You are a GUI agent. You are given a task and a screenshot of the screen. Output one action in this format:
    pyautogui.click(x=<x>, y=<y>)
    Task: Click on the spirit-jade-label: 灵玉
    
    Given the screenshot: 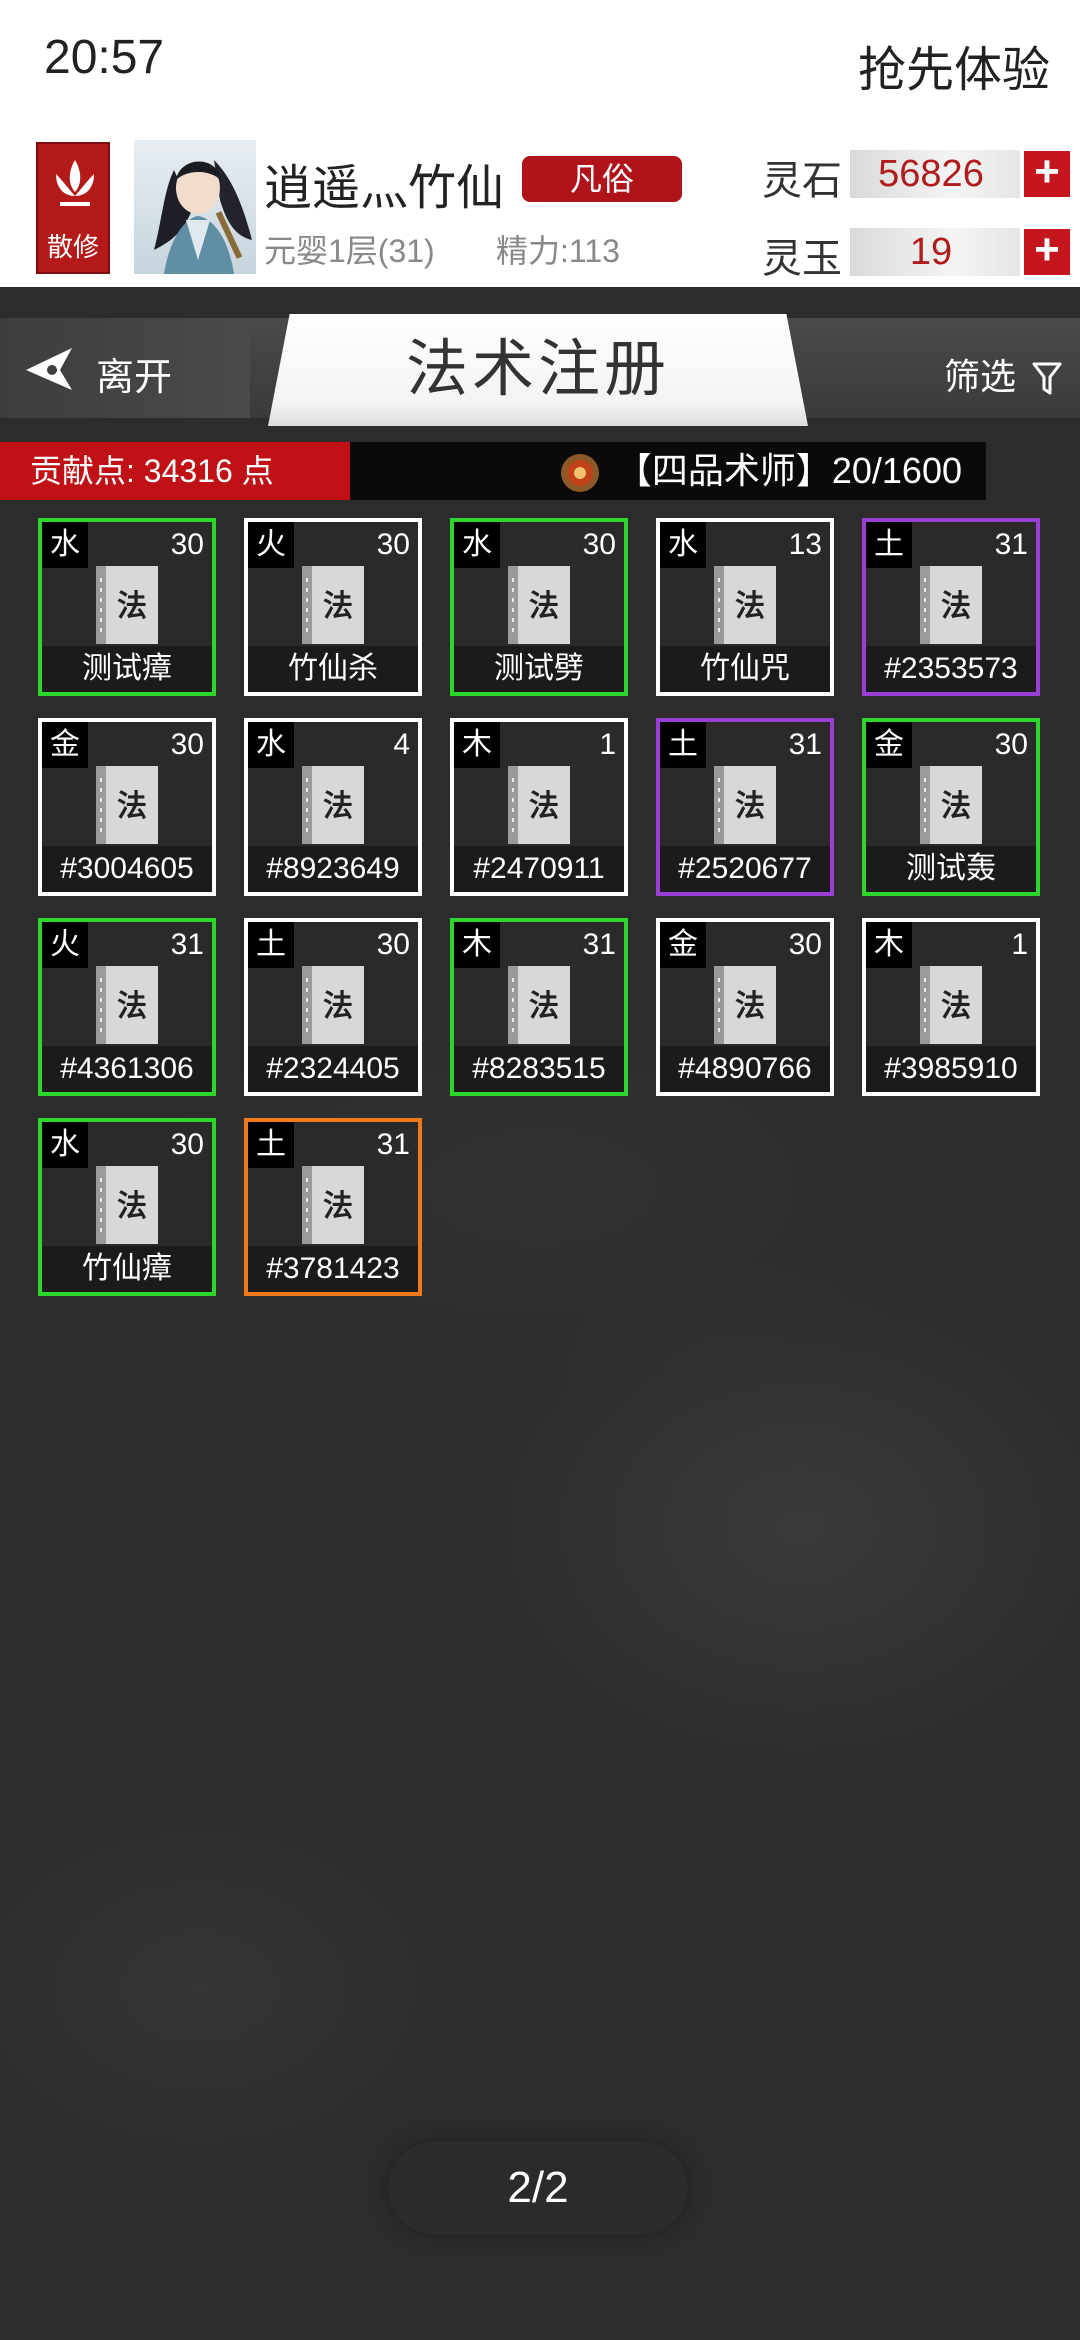 What is the action you would take?
    pyautogui.click(x=802, y=259)
    